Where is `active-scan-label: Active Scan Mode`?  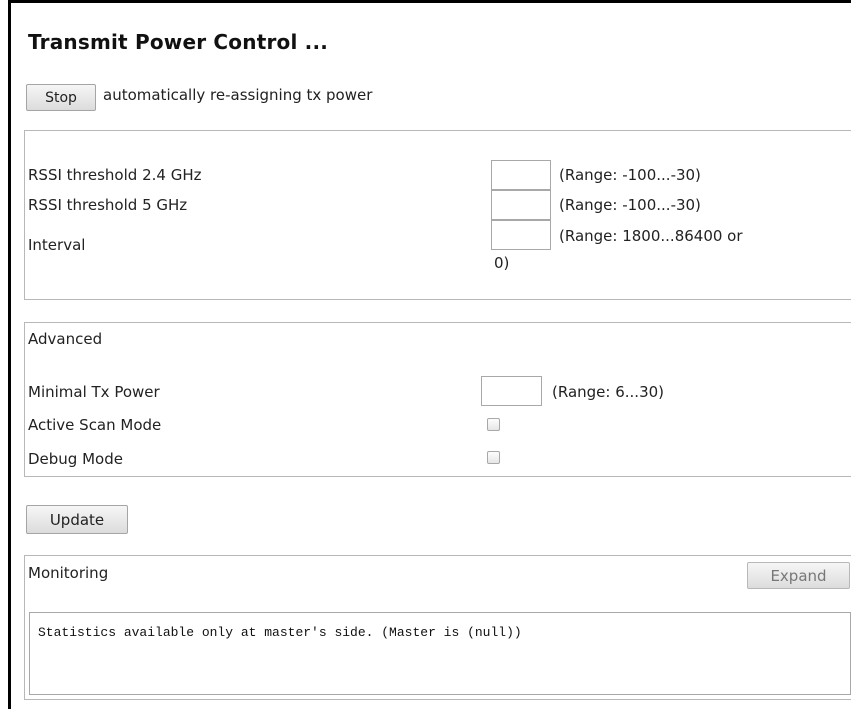
active-scan-label: Active Scan Mode is located at coordinates (95, 425).